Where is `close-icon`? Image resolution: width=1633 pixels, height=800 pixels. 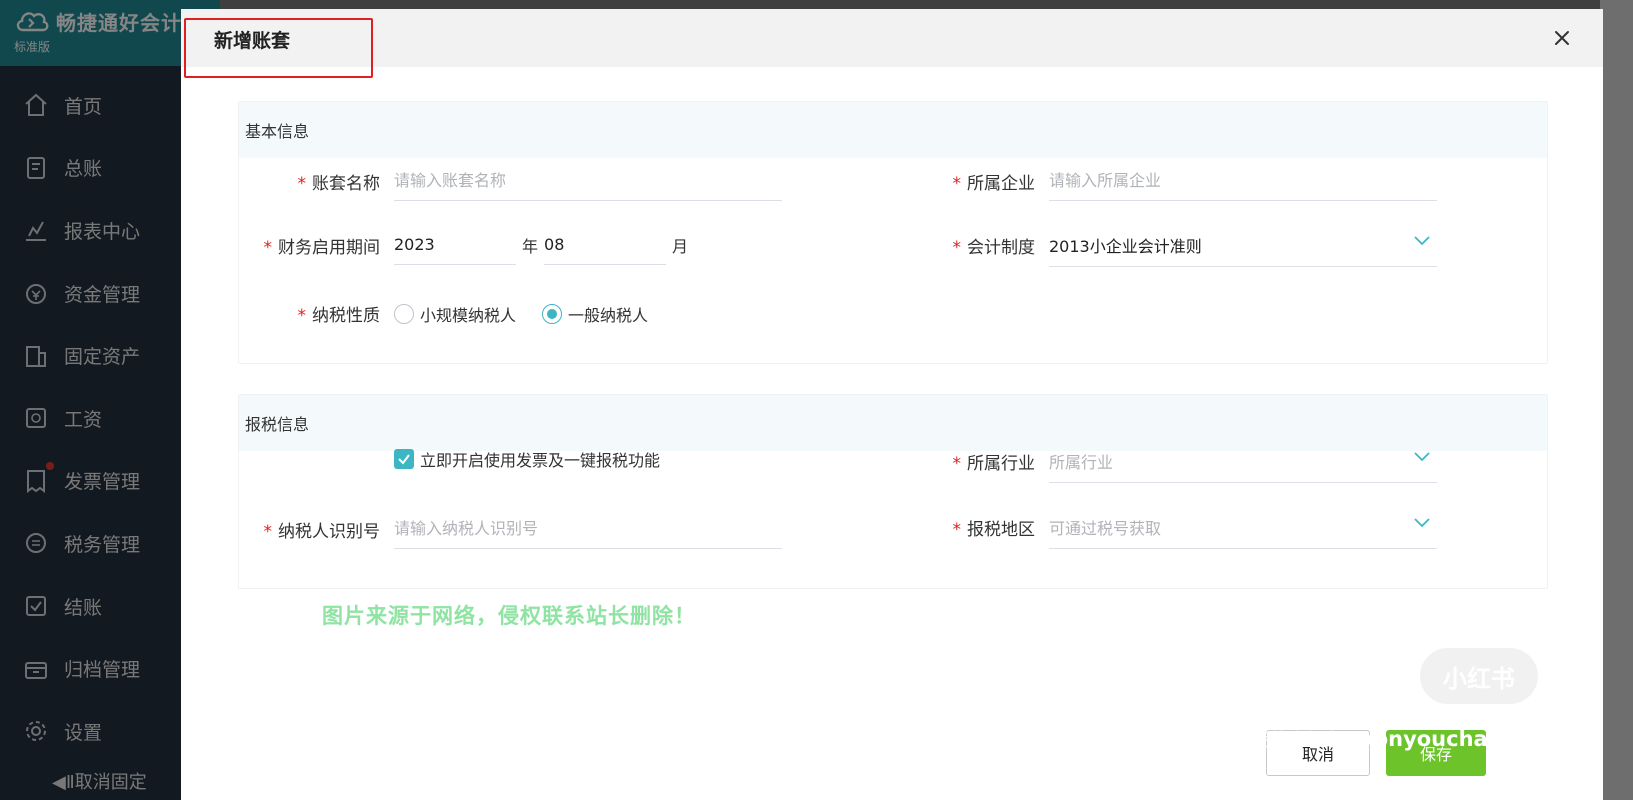 close-icon is located at coordinates (1562, 38).